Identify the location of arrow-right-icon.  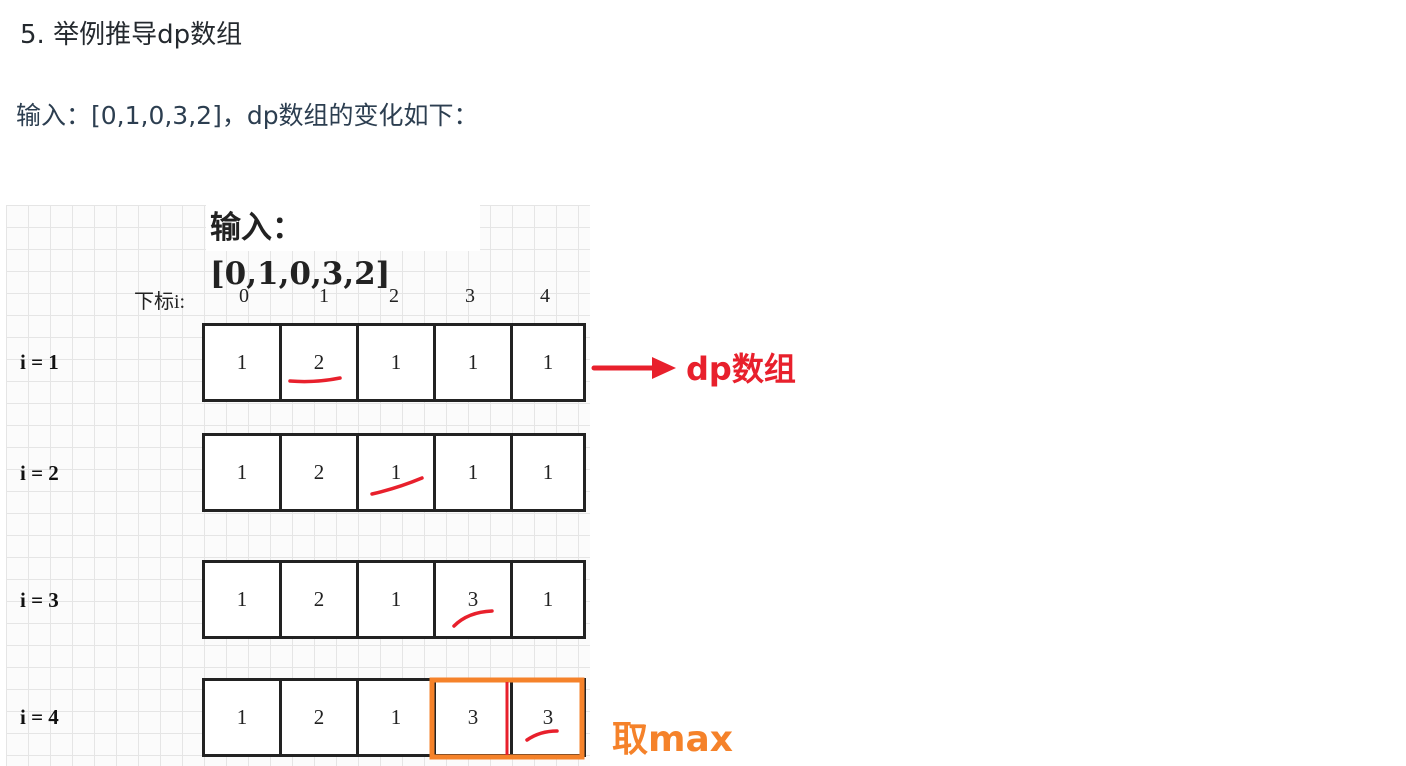
(633, 368).